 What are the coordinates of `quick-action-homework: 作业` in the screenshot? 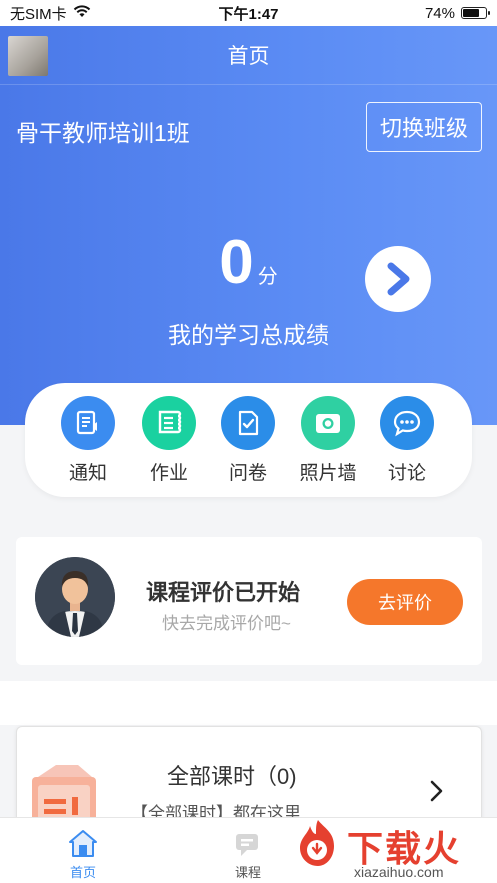 It's located at (169, 440).